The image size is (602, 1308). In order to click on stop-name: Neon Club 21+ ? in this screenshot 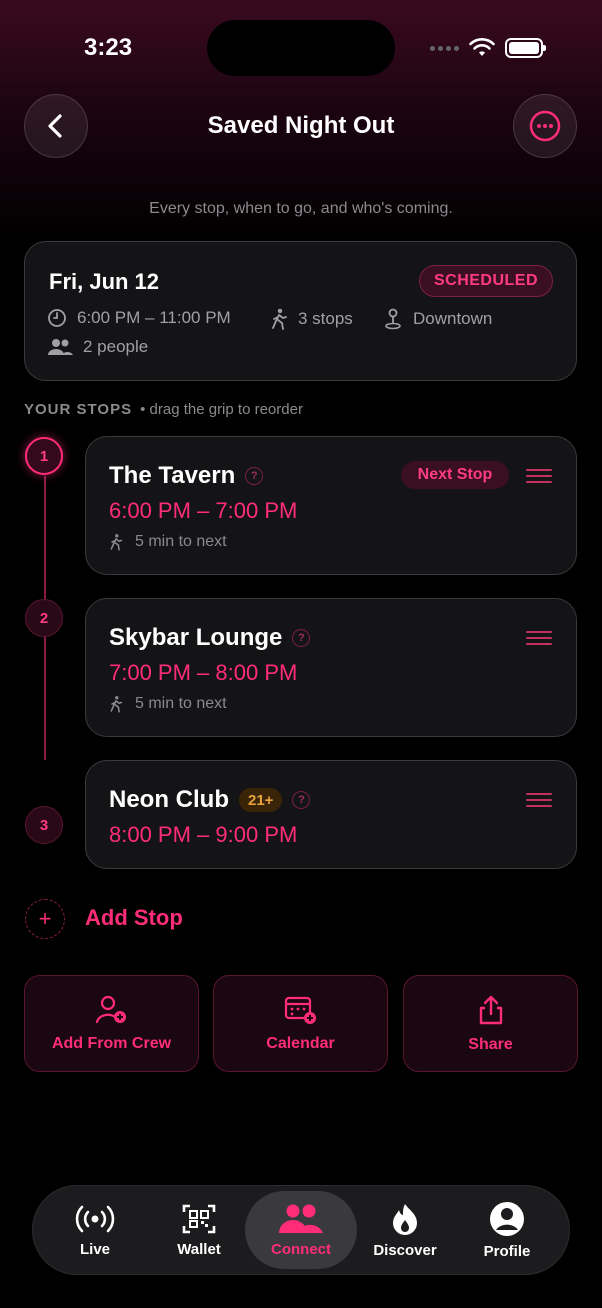, I will do `click(210, 800)`.